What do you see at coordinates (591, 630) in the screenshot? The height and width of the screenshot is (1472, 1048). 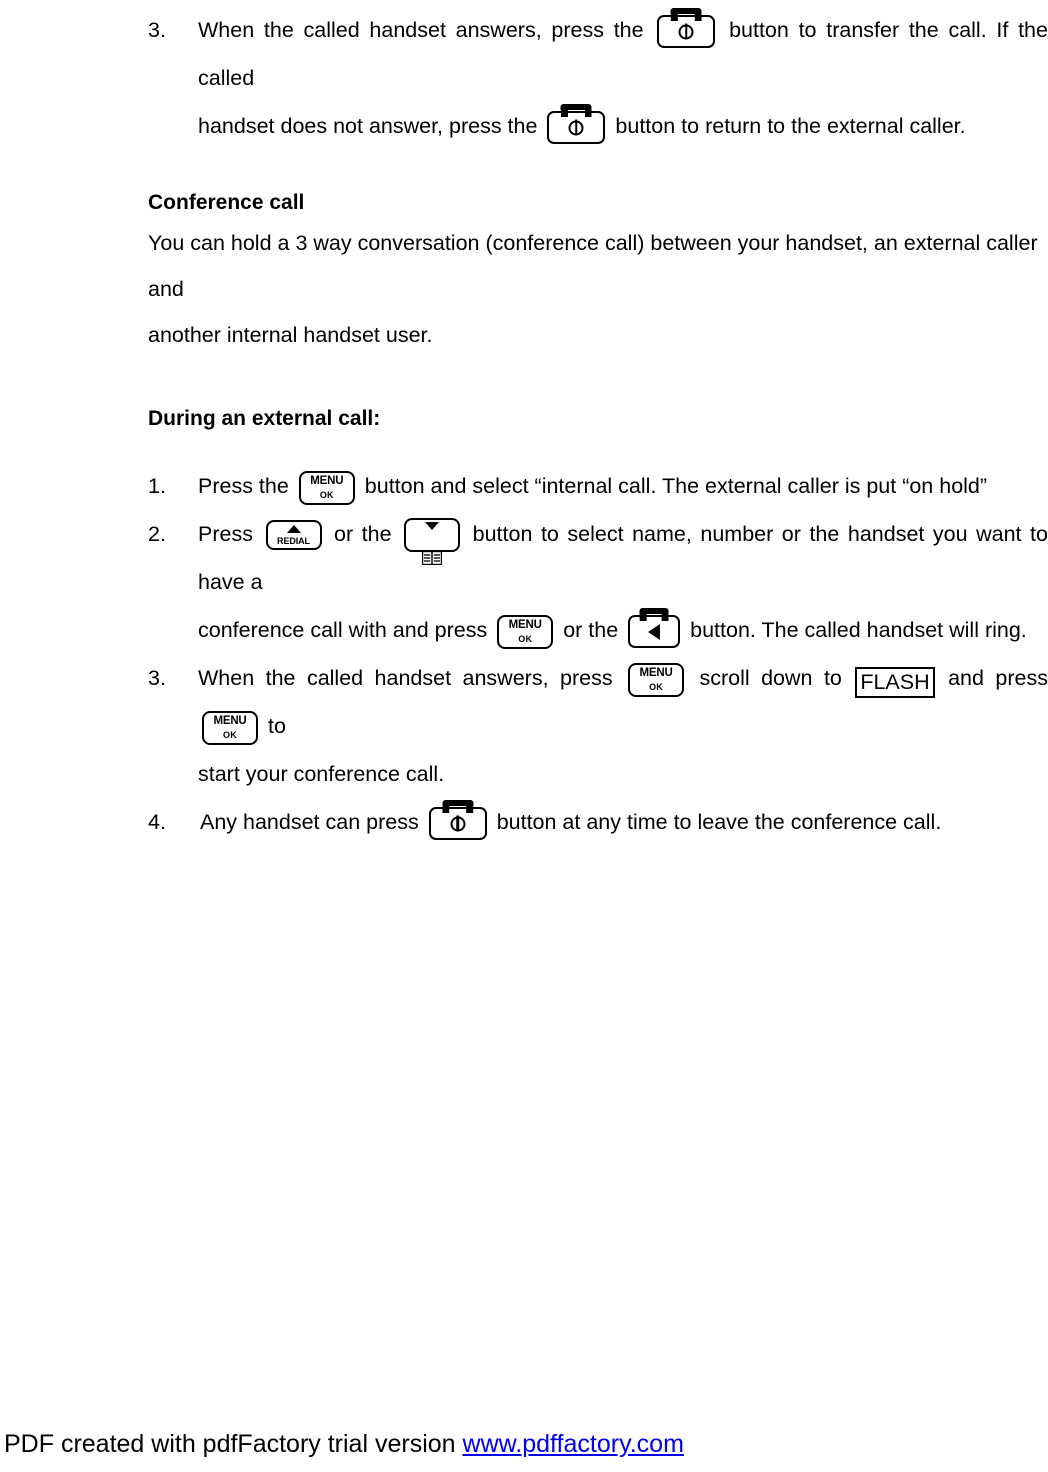 I see `step2-line2-mid: or the` at bounding box center [591, 630].